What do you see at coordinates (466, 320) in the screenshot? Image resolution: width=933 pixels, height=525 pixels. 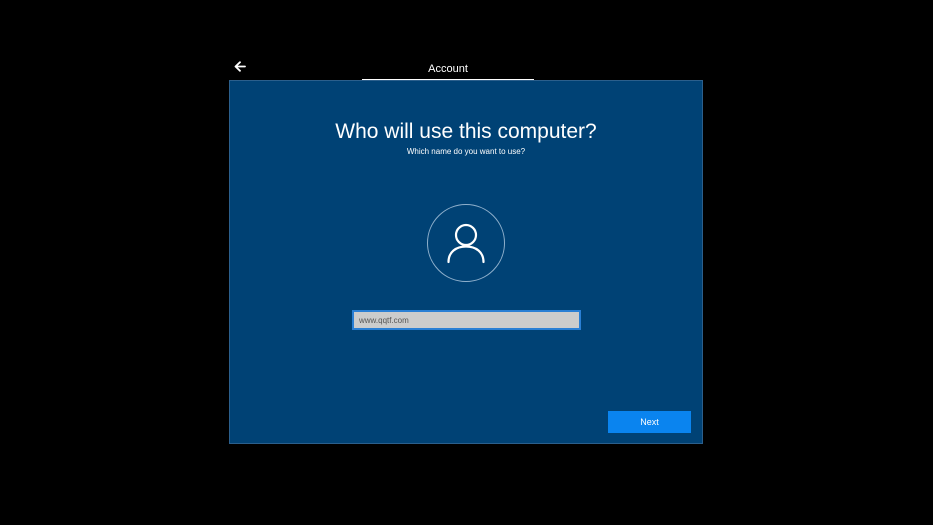 I see `name-input` at bounding box center [466, 320].